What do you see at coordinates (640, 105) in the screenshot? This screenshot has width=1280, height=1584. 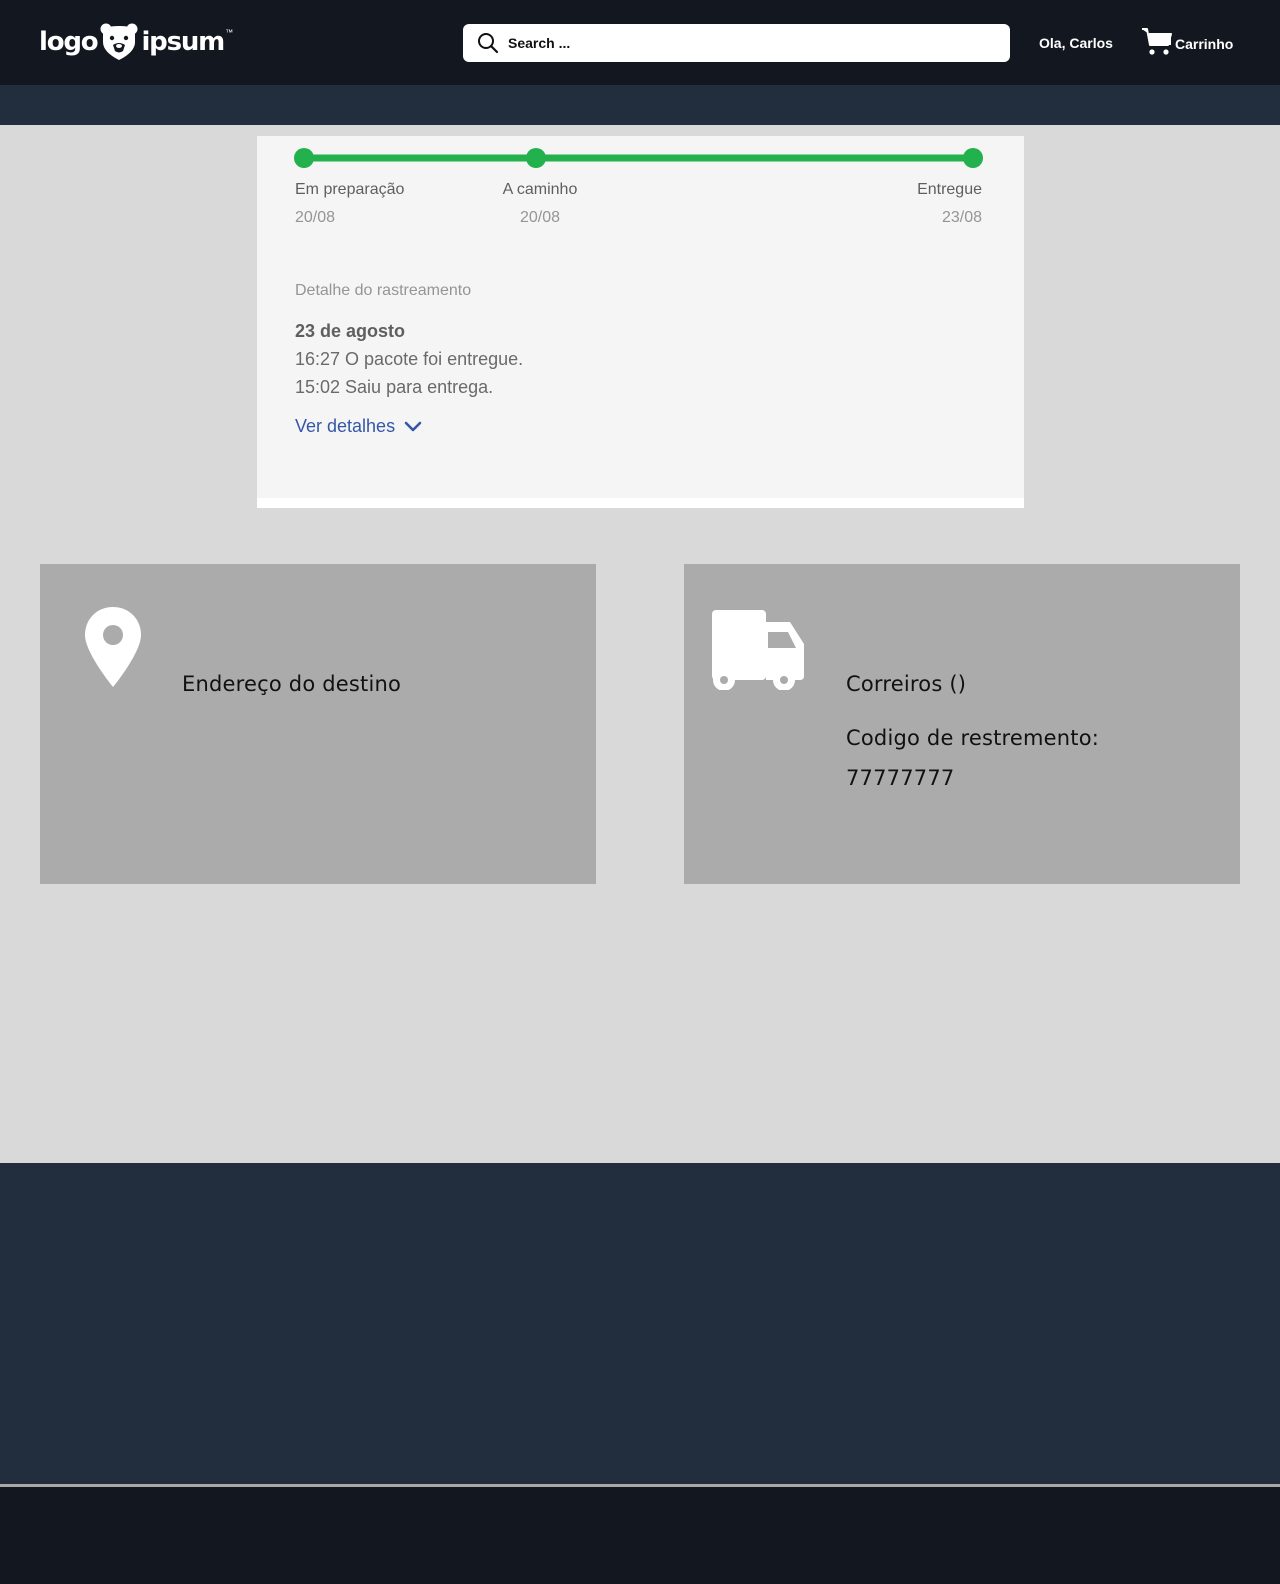 I see `secondary-bar` at bounding box center [640, 105].